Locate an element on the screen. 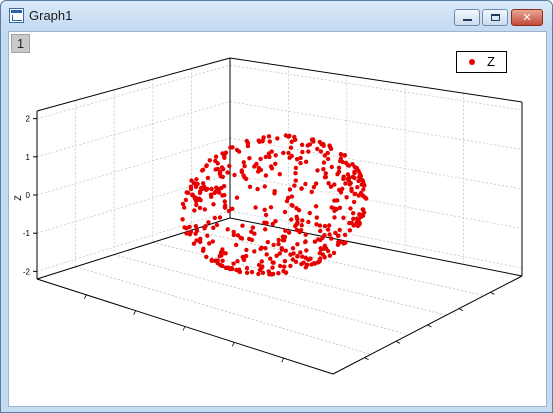  maximize-button is located at coordinates (495, 17).